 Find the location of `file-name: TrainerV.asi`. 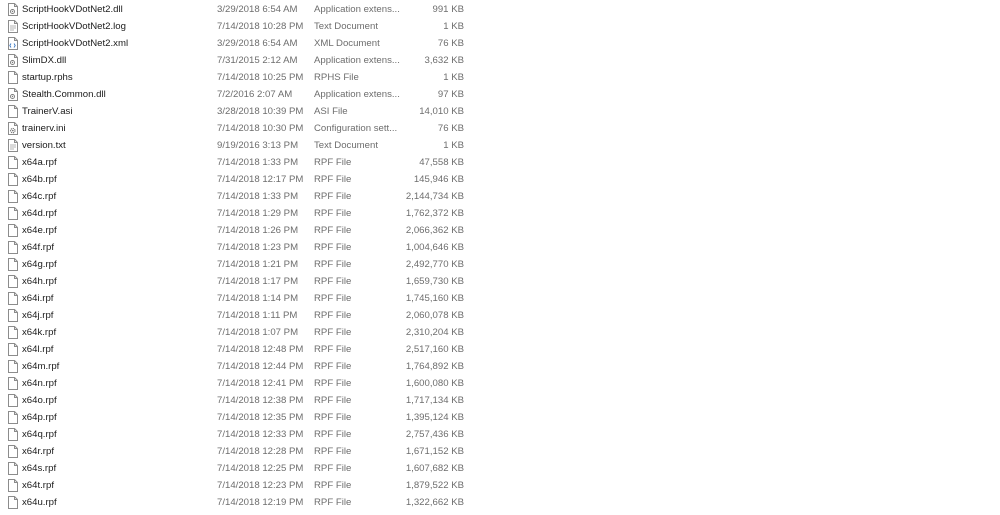

file-name: TrainerV.asi is located at coordinates (47, 111).